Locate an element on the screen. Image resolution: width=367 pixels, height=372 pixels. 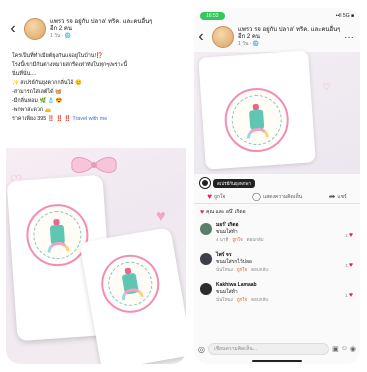
share-icon: ➦ is located at coordinates (332, 196).